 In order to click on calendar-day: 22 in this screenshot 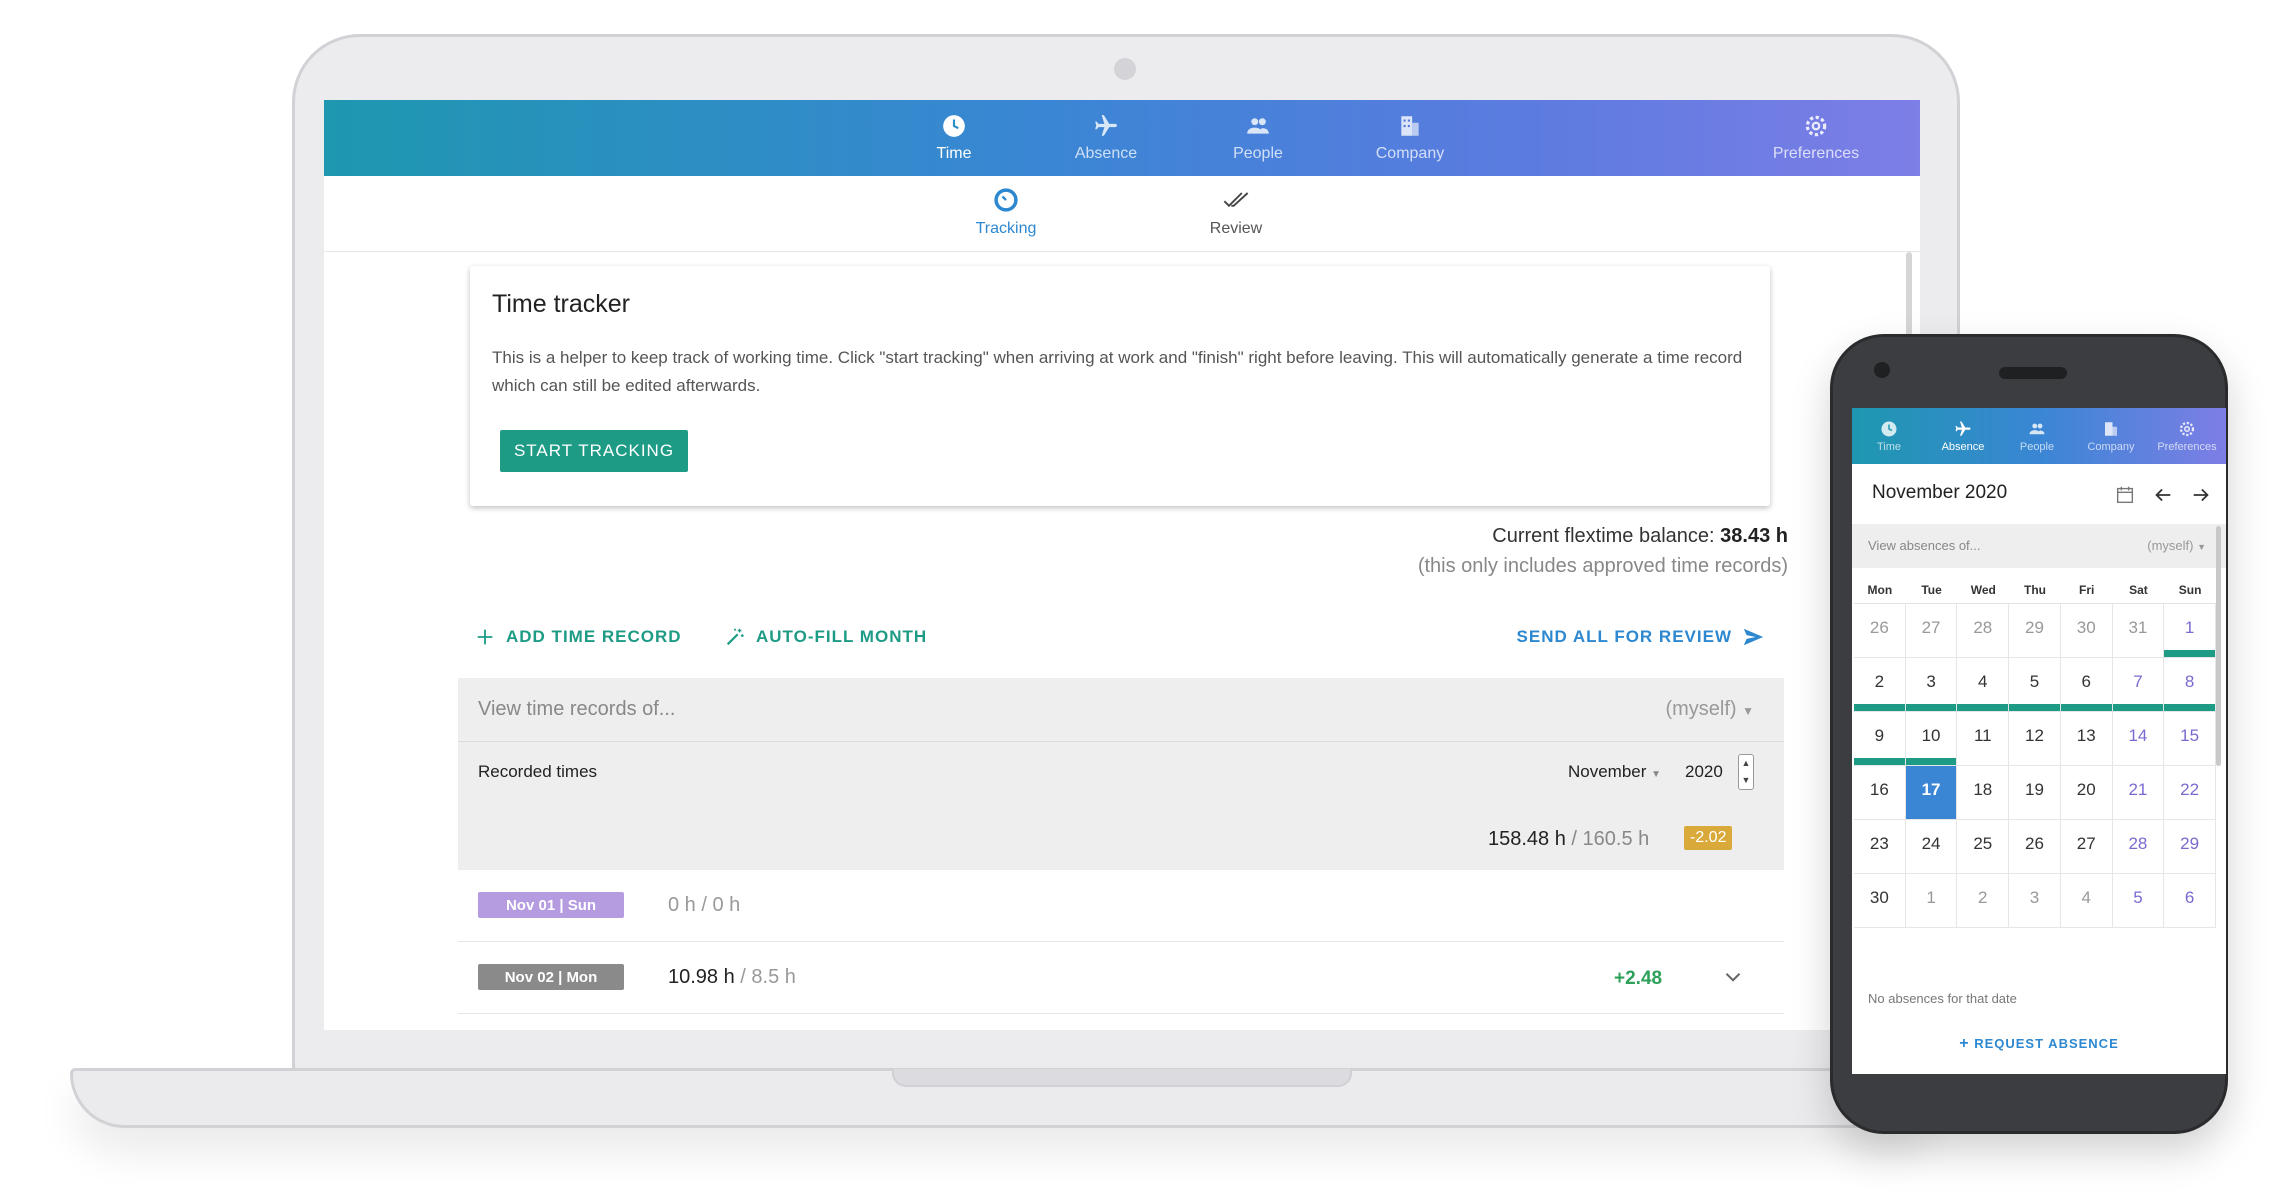, I will do `click(2190, 793)`.